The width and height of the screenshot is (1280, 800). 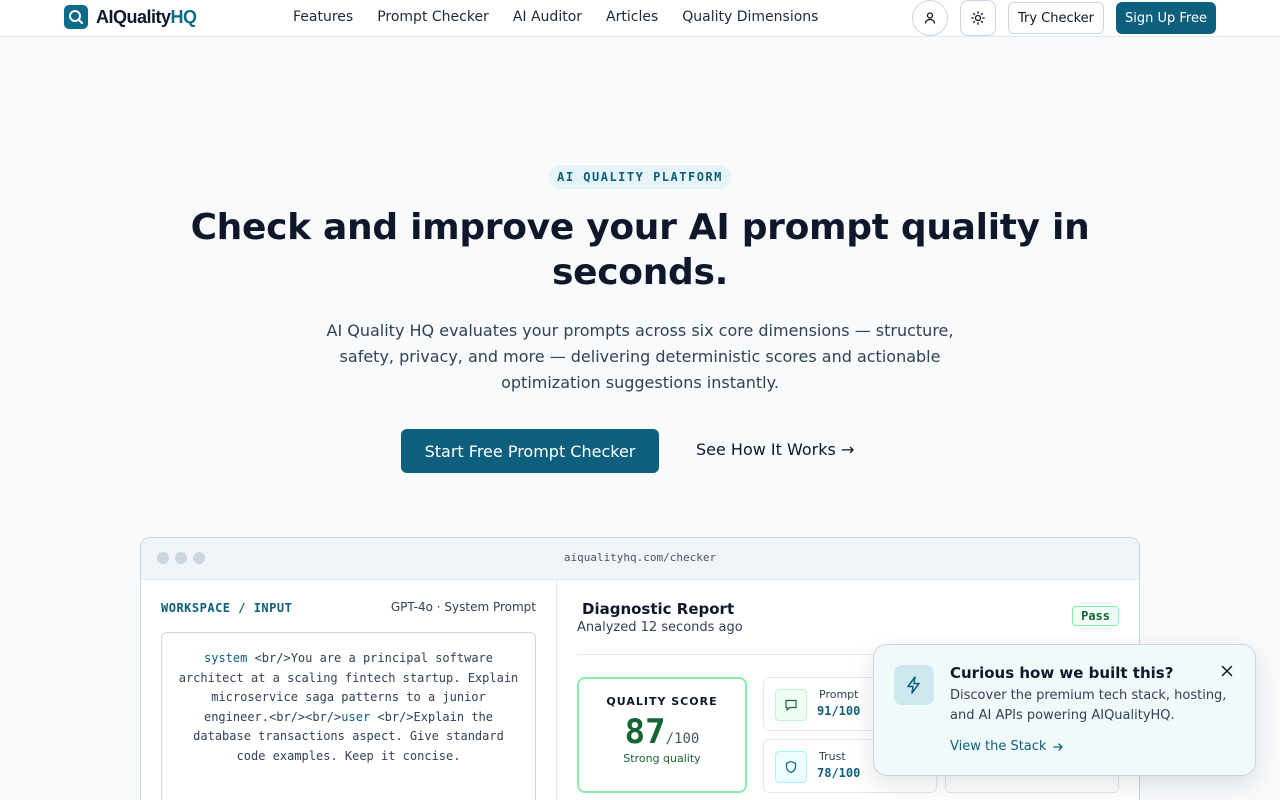 I want to click on close-button, so click(x=1227, y=671).